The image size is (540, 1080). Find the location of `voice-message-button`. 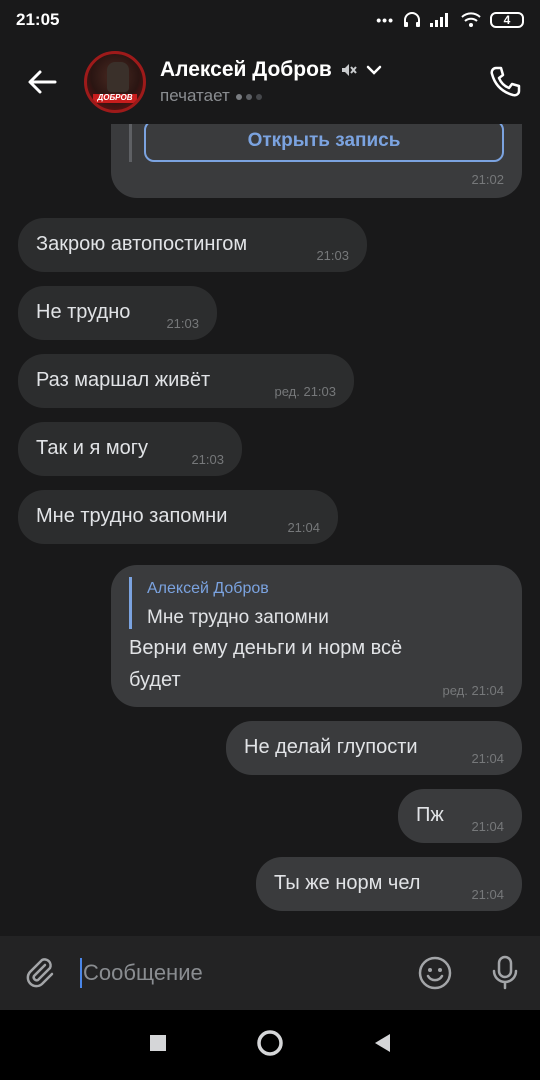

voice-message-button is located at coordinates (505, 973).